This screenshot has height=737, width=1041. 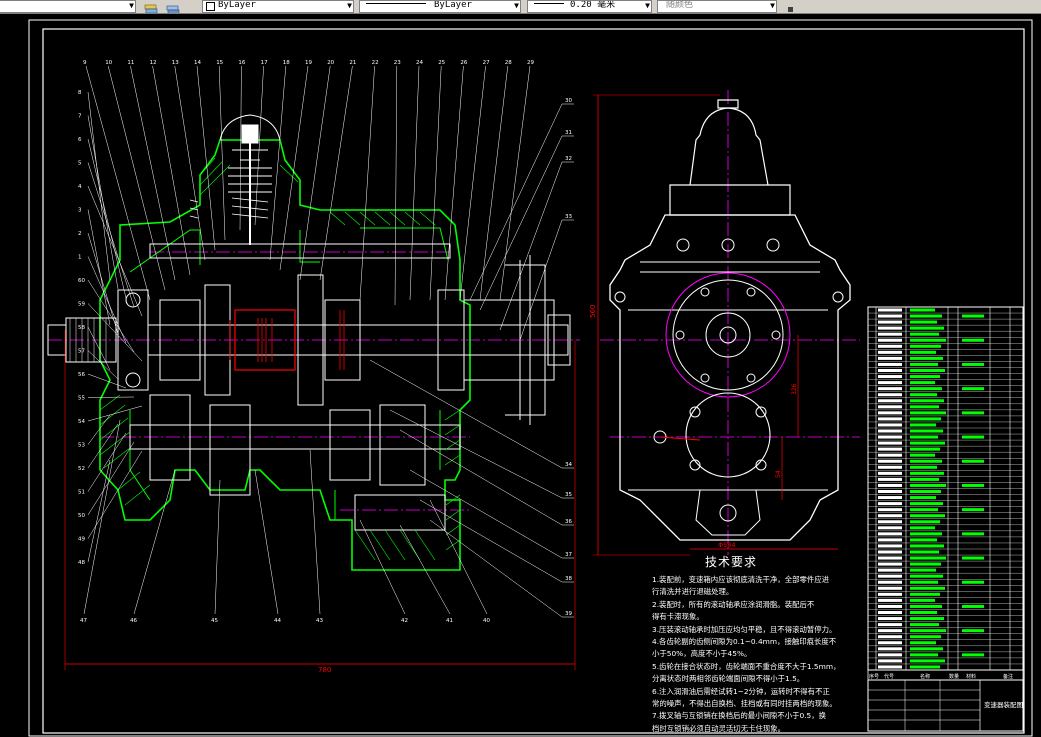 I want to click on color-control-dropdown: ByLayer ▼, so click(x=278, y=6).